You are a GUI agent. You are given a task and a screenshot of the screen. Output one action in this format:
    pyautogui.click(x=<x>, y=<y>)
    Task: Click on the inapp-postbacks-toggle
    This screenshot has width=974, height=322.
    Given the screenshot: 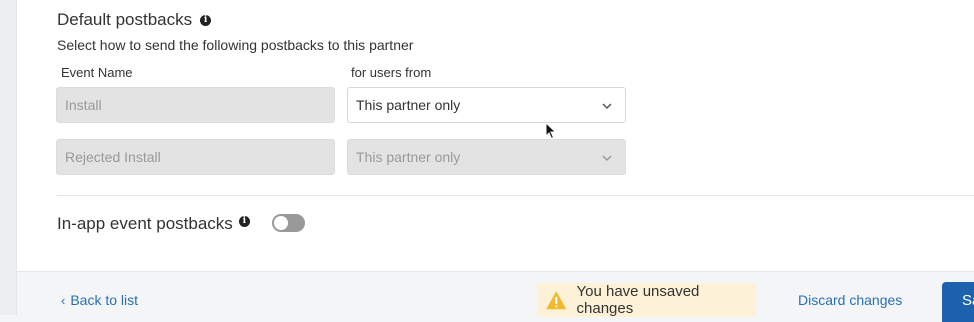 What is the action you would take?
    pyautogui.click(x=288, y=223)
    